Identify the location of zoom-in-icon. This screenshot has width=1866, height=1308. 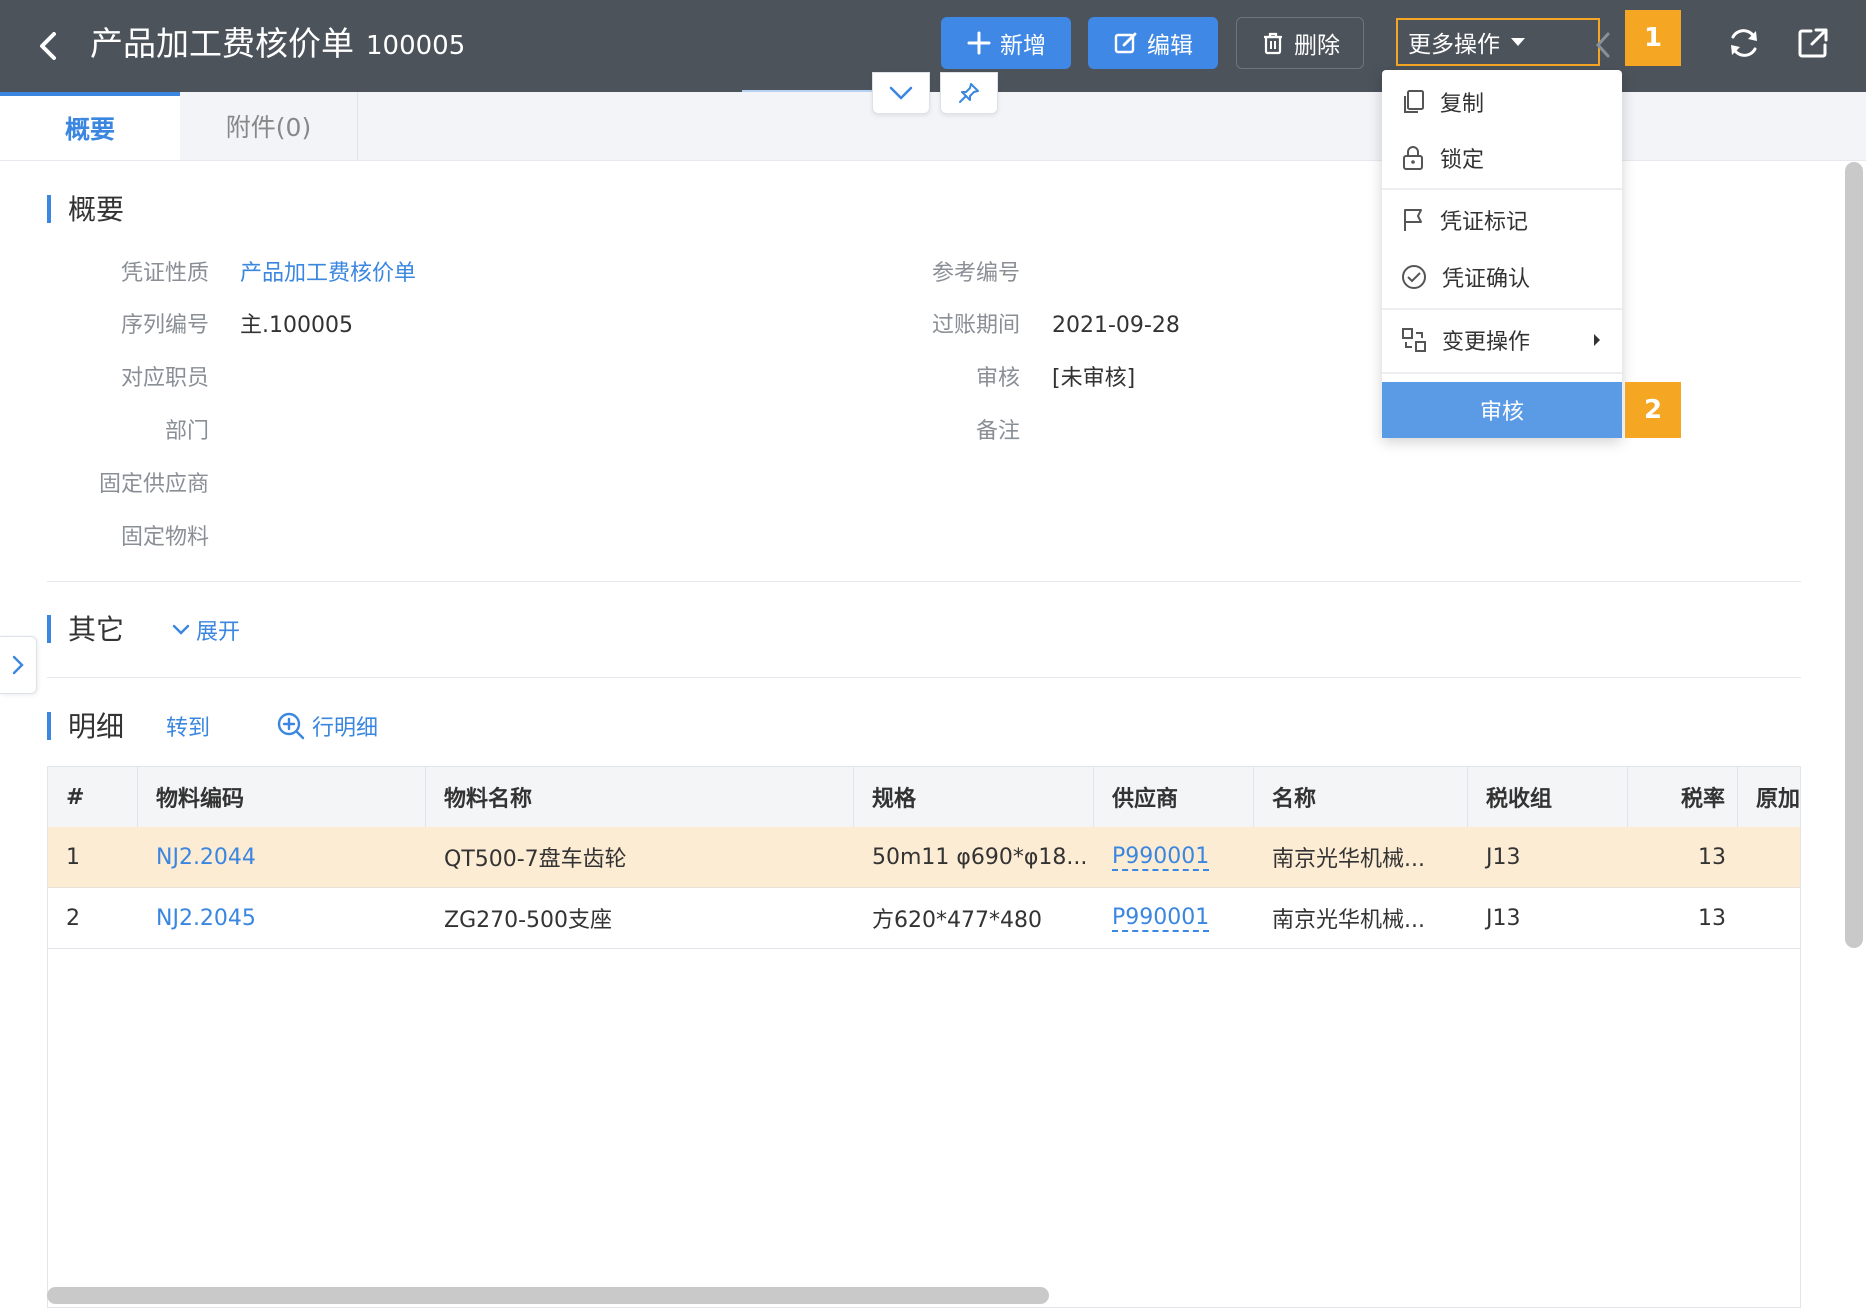
(291, 726).